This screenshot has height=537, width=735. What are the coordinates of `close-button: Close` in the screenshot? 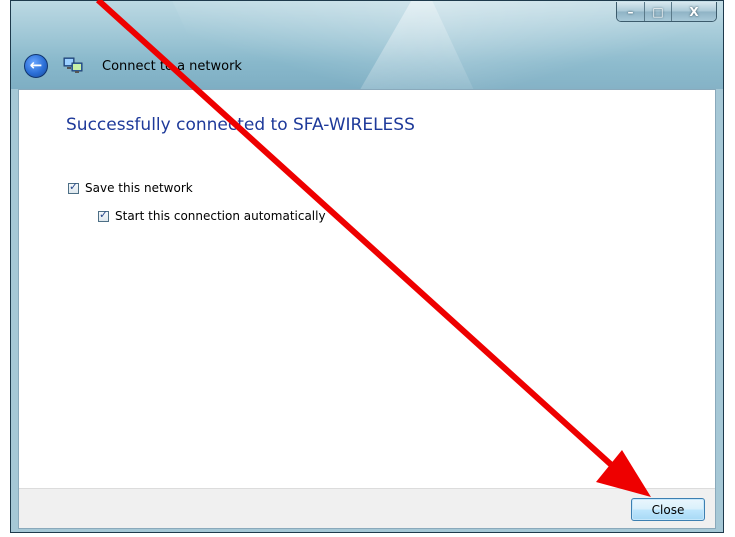 It's located at (668, 509).